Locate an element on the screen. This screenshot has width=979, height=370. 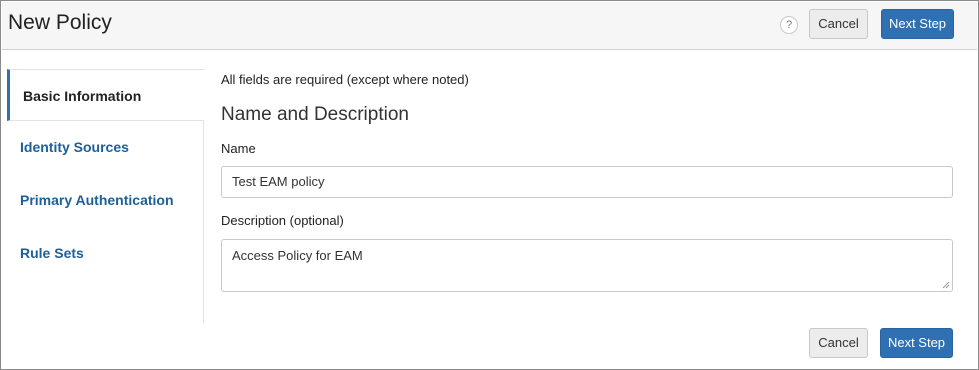
nav-item-label: Primary Authentication is located at coordinates (97, 200).